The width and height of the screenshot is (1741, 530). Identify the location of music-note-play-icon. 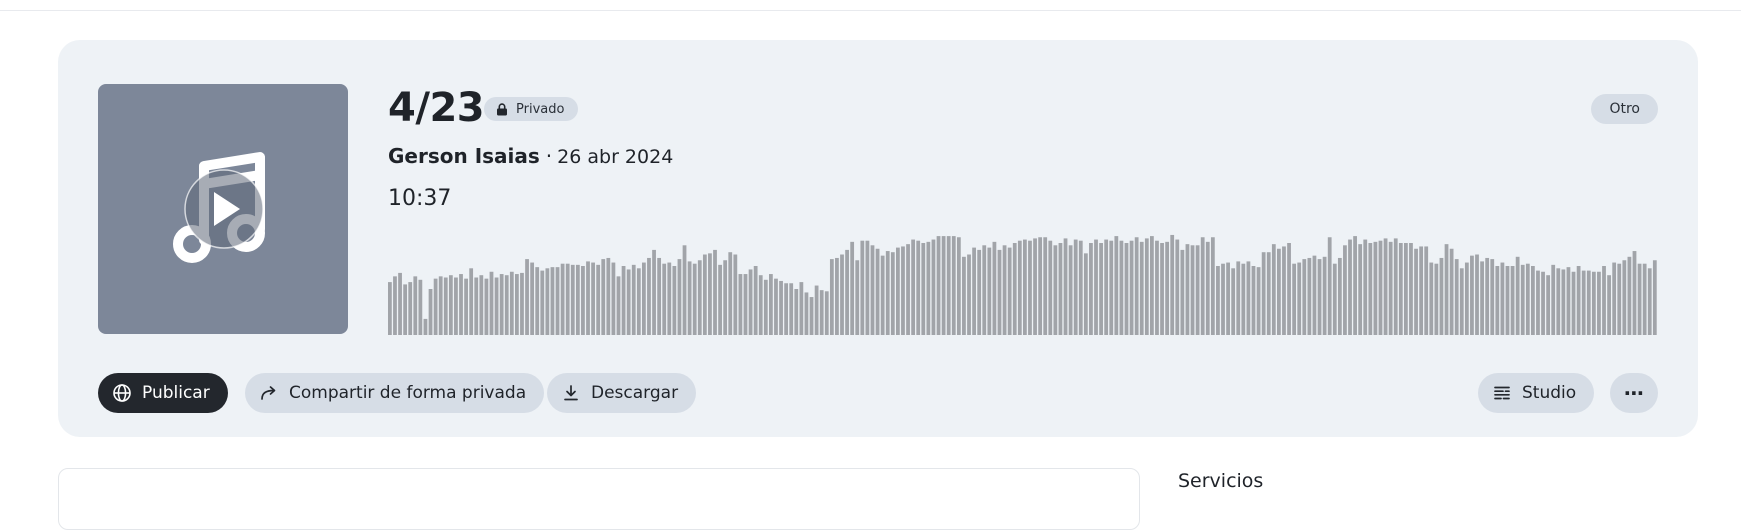
(223, 209).